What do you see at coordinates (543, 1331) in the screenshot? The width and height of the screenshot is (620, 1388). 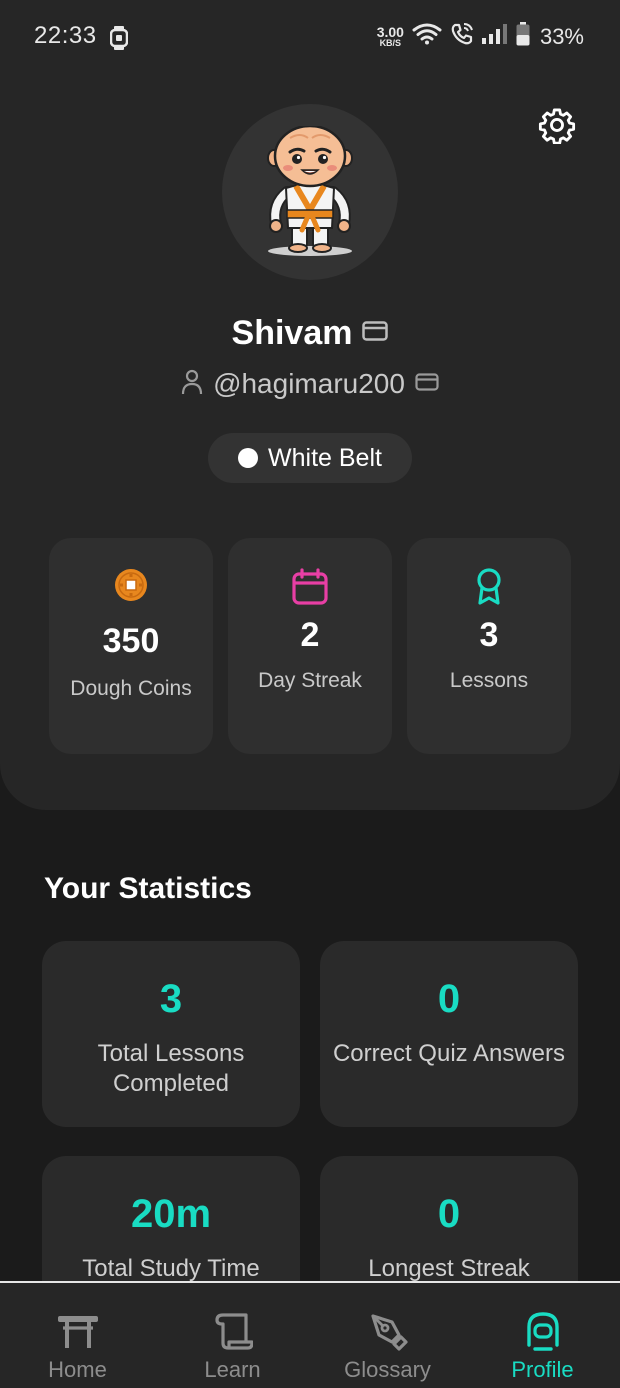 I see `profile-icon` at bounding box center [543, 1331].